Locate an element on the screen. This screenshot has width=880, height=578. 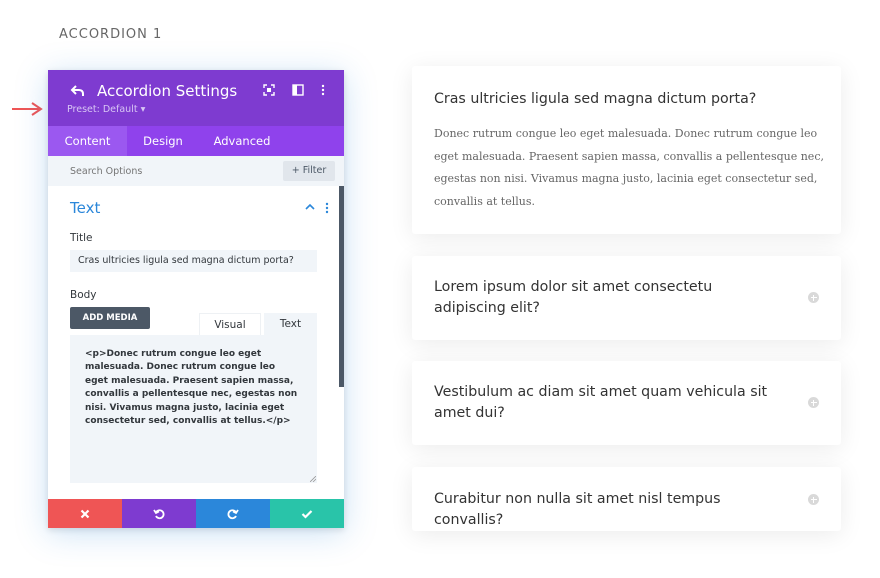
redo-icon is located at coordinates (233, 513).